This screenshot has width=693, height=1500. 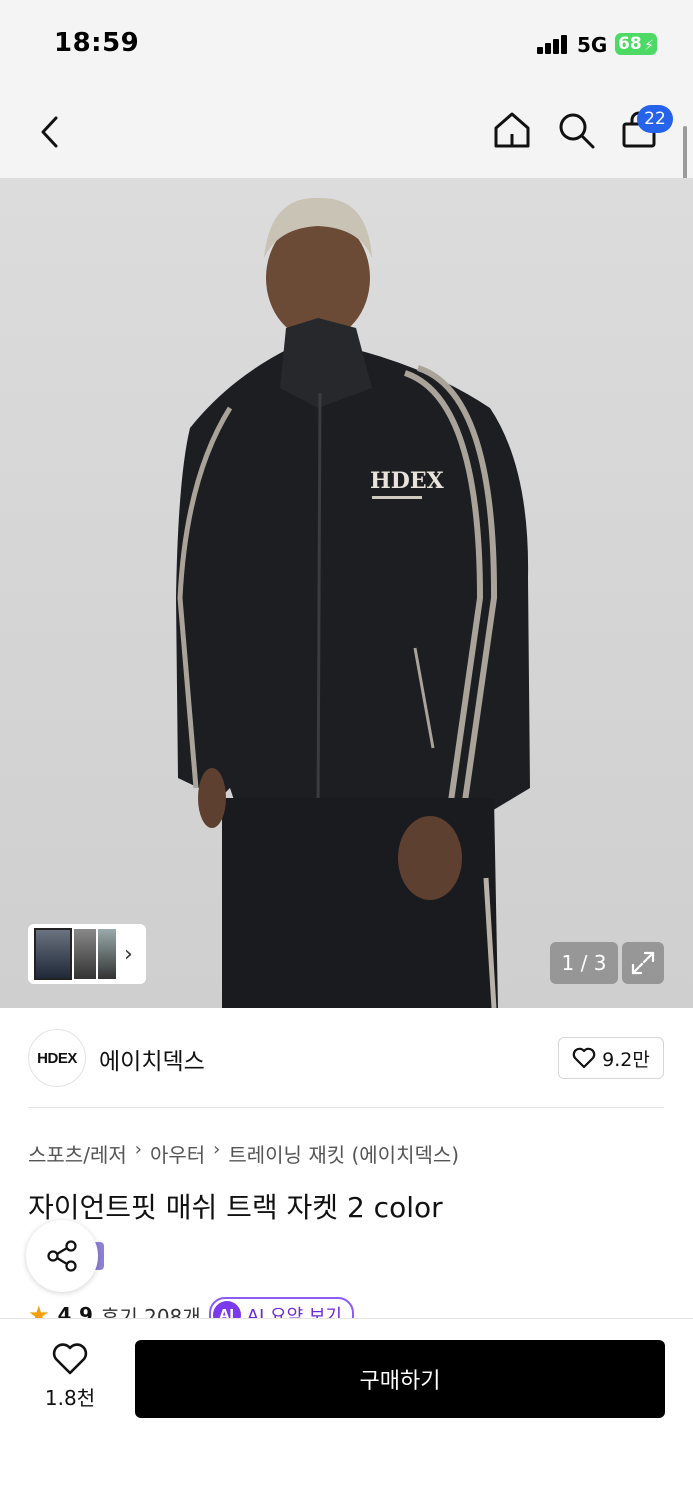 I want to click on search-icon, so click(x=577, y=131).